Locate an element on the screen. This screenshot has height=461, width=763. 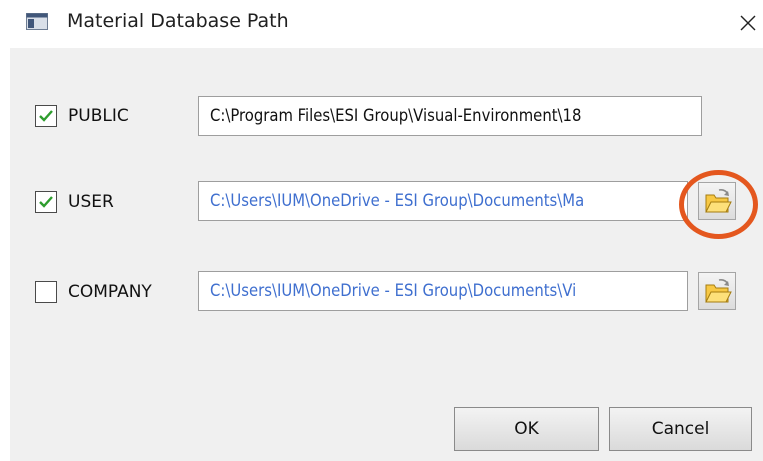
company-browse-button is located at coordinates (717, 291).